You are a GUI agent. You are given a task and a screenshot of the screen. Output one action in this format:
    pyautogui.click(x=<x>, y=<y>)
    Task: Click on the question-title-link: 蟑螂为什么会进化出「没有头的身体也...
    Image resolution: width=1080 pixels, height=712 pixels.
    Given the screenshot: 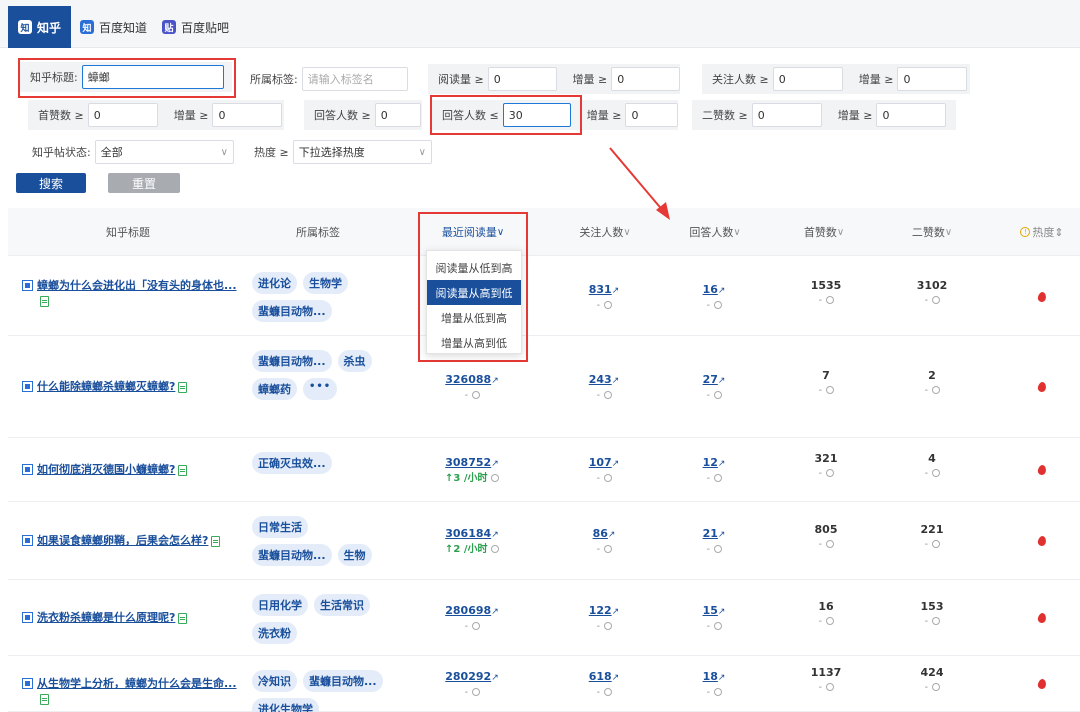 What is the action you would take?
    pyautogui.click(x=137, y=285)
    